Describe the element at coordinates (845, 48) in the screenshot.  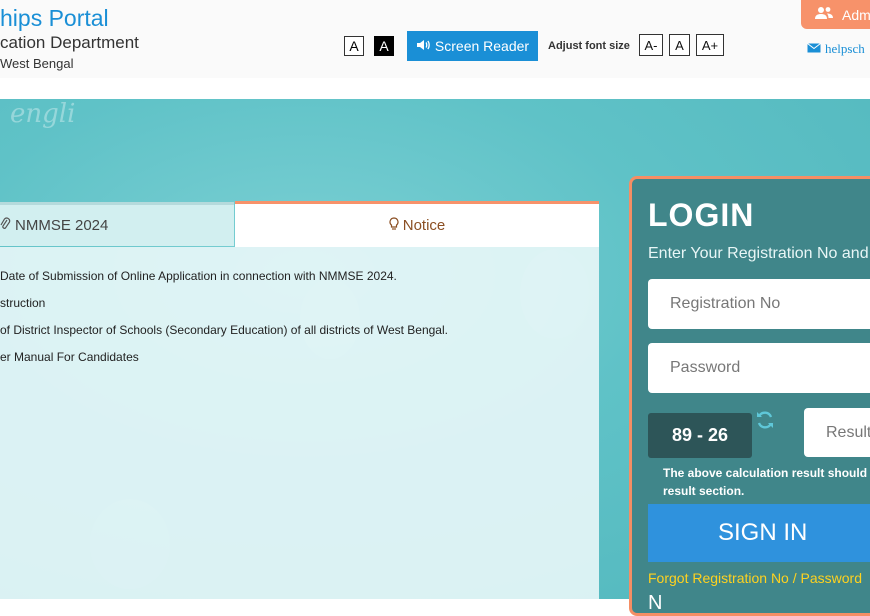
I see `help-email-text: helpsch` at that location.